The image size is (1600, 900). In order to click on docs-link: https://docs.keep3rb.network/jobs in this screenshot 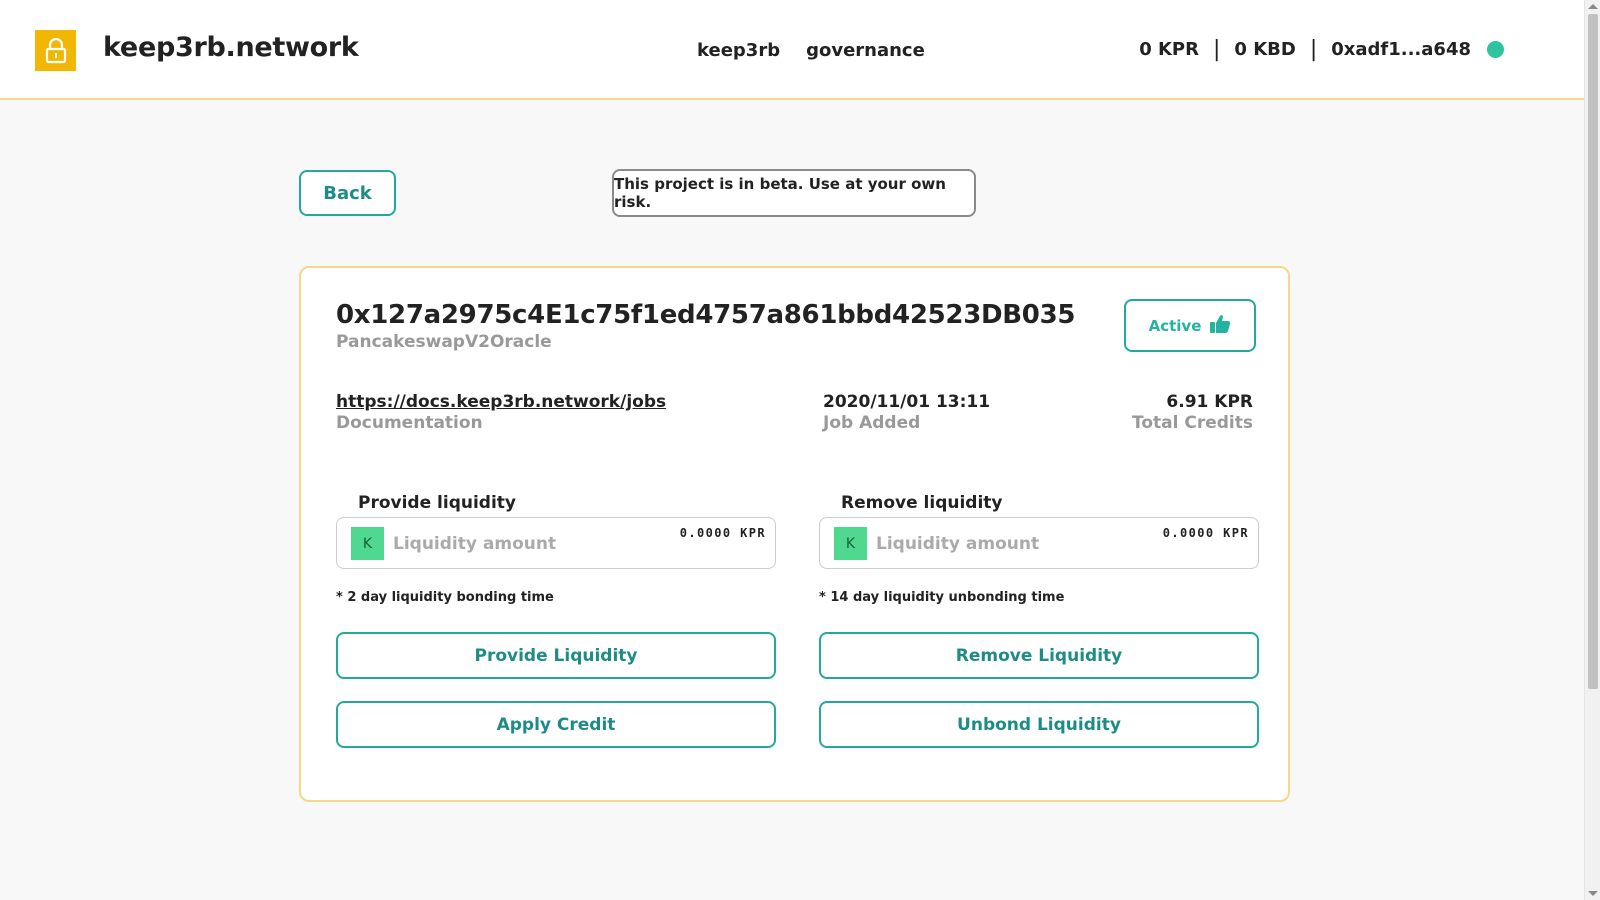, I will do `click(501, 402)`.